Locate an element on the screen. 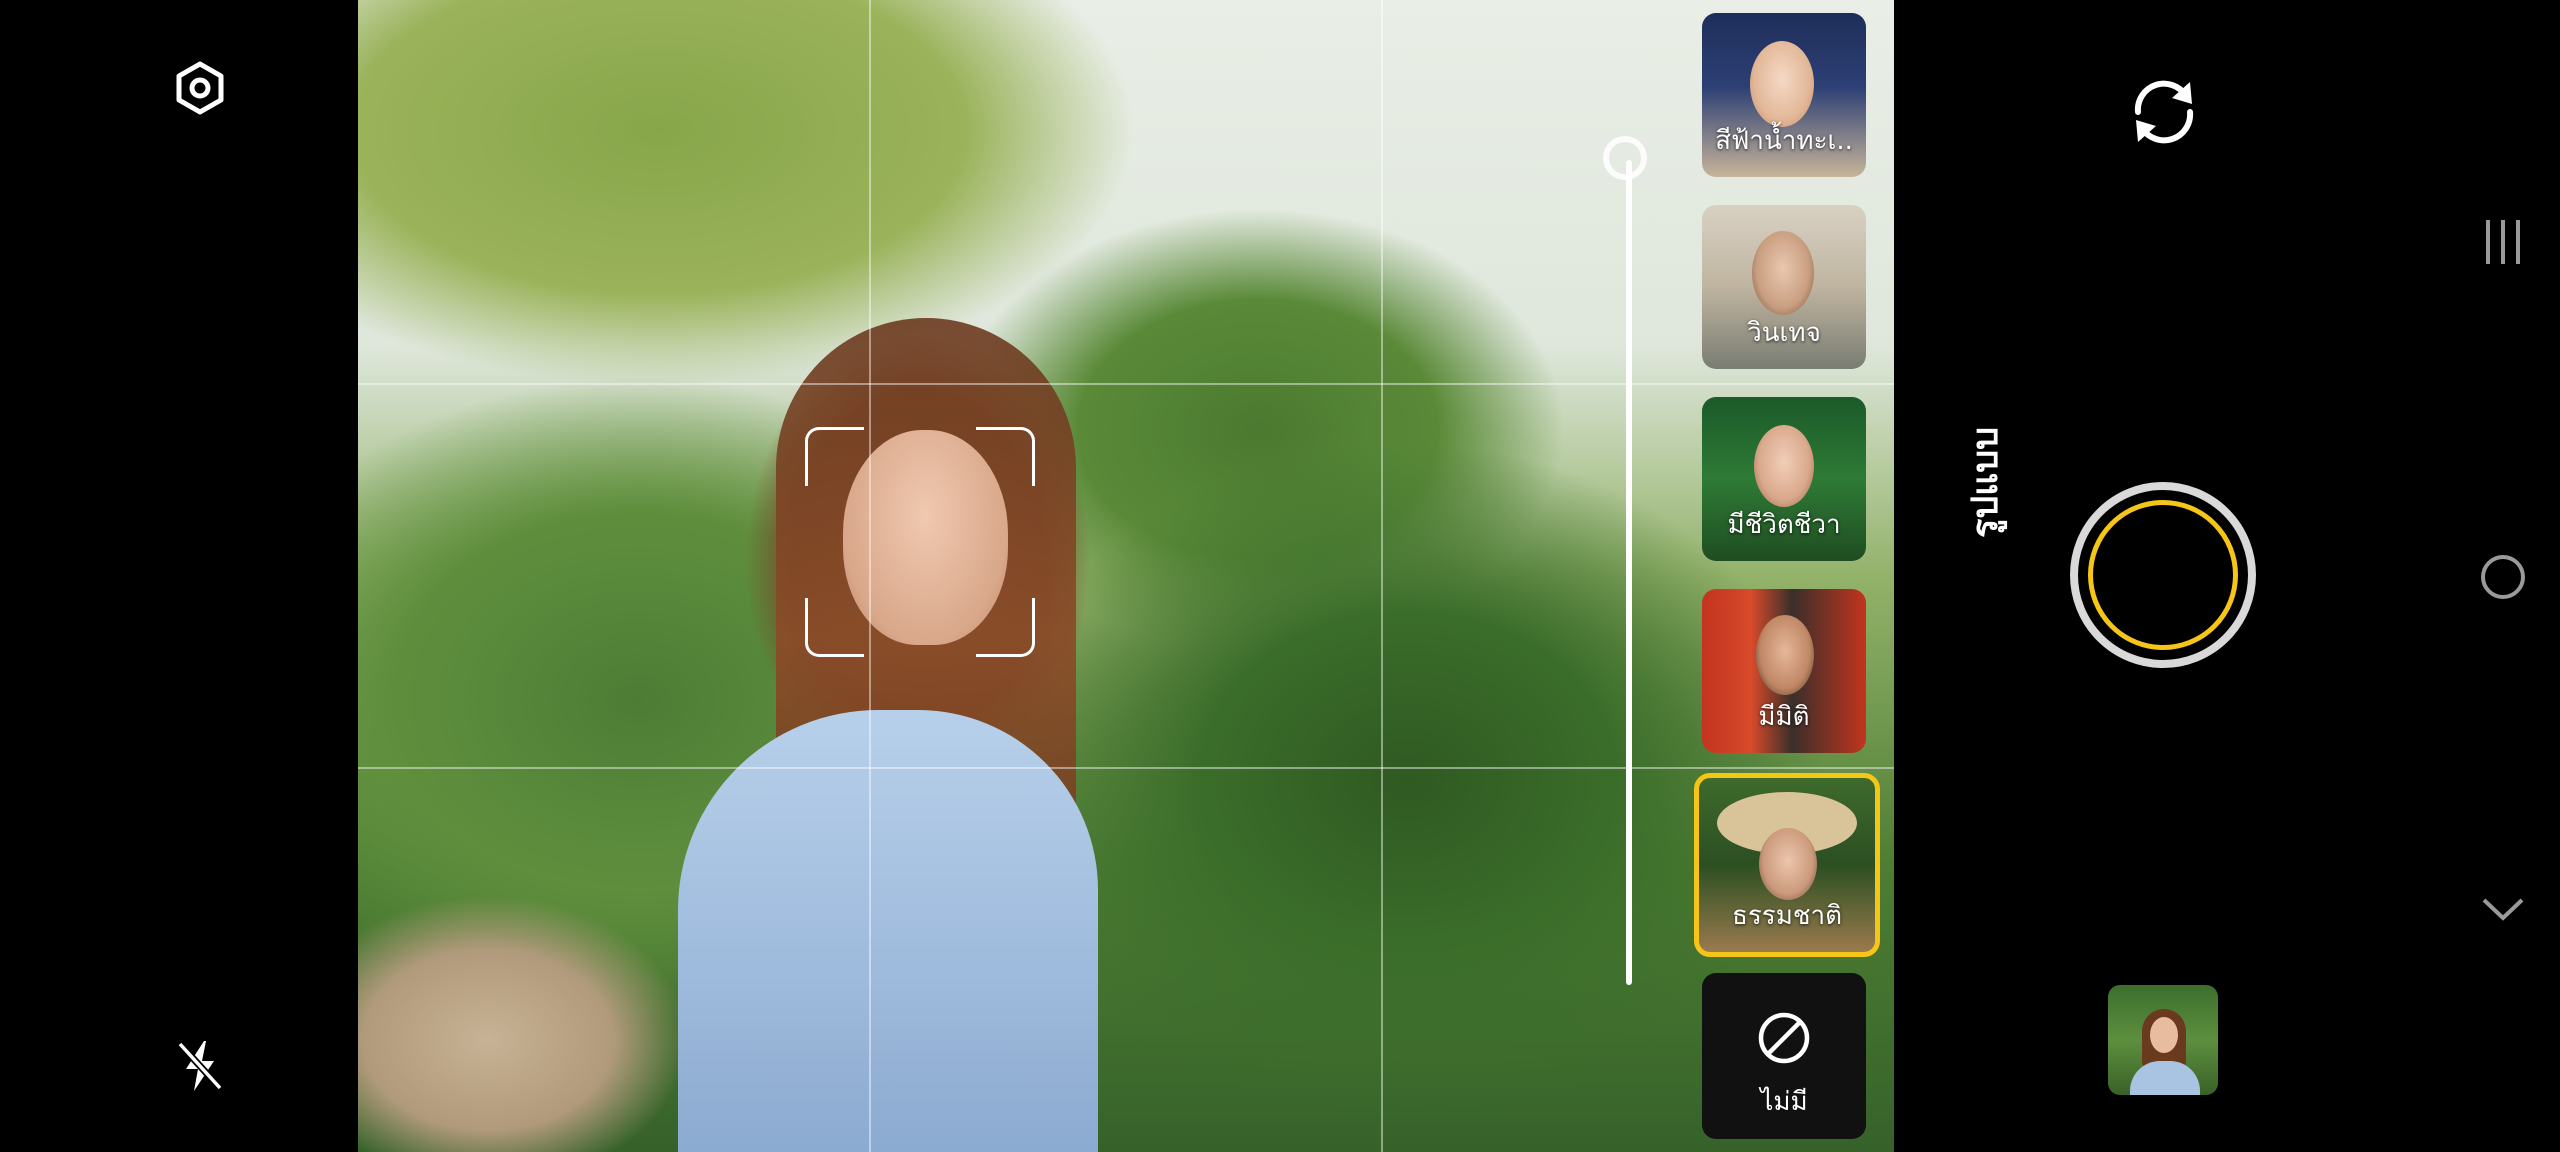 The image size is (2560, 1152). filter-label: สีฟ้าน้ำทะเ.. is located at coordinates (1784, 141).